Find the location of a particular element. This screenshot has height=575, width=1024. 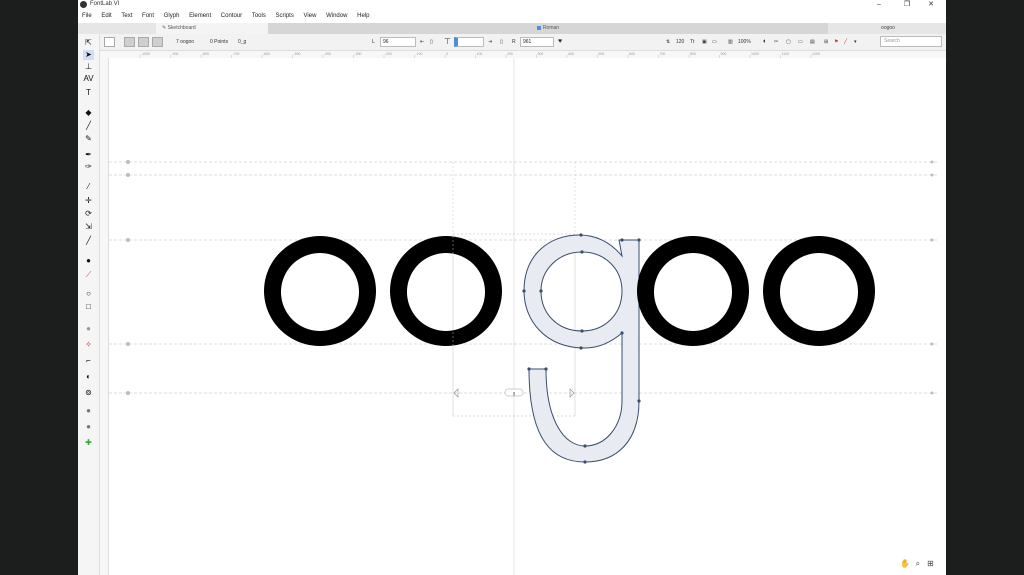

guide-icon: ✛ is located at coordinates (88, 201).